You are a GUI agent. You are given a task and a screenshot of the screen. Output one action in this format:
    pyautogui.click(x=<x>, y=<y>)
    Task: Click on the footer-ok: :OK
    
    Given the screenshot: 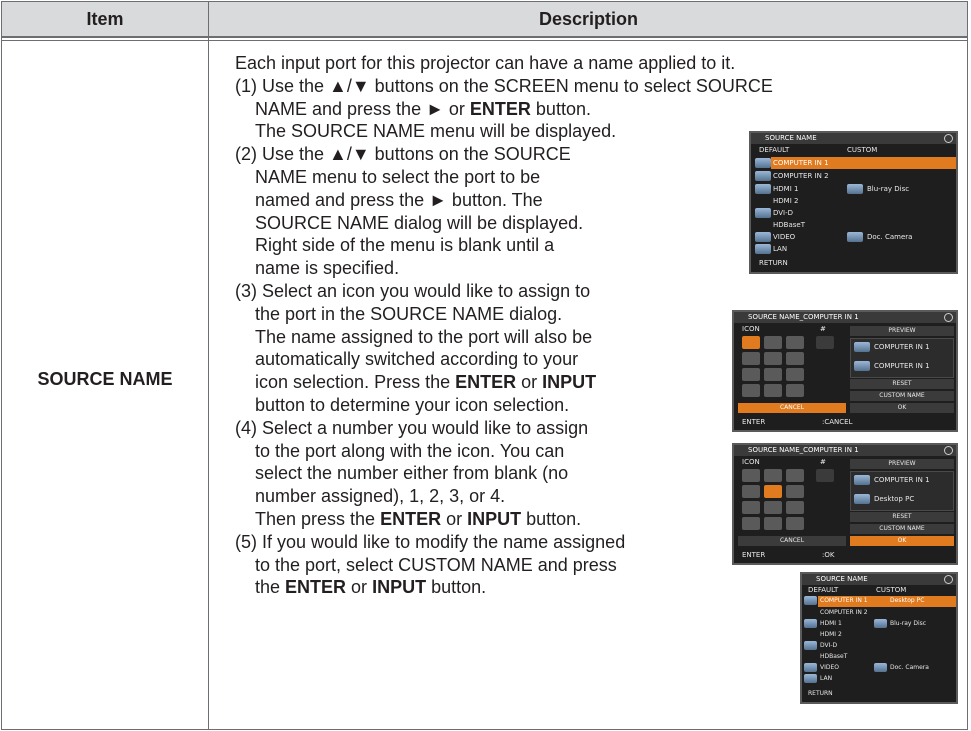 What is the action you would take?
    pyautogui.click(x=828, y=555)
    